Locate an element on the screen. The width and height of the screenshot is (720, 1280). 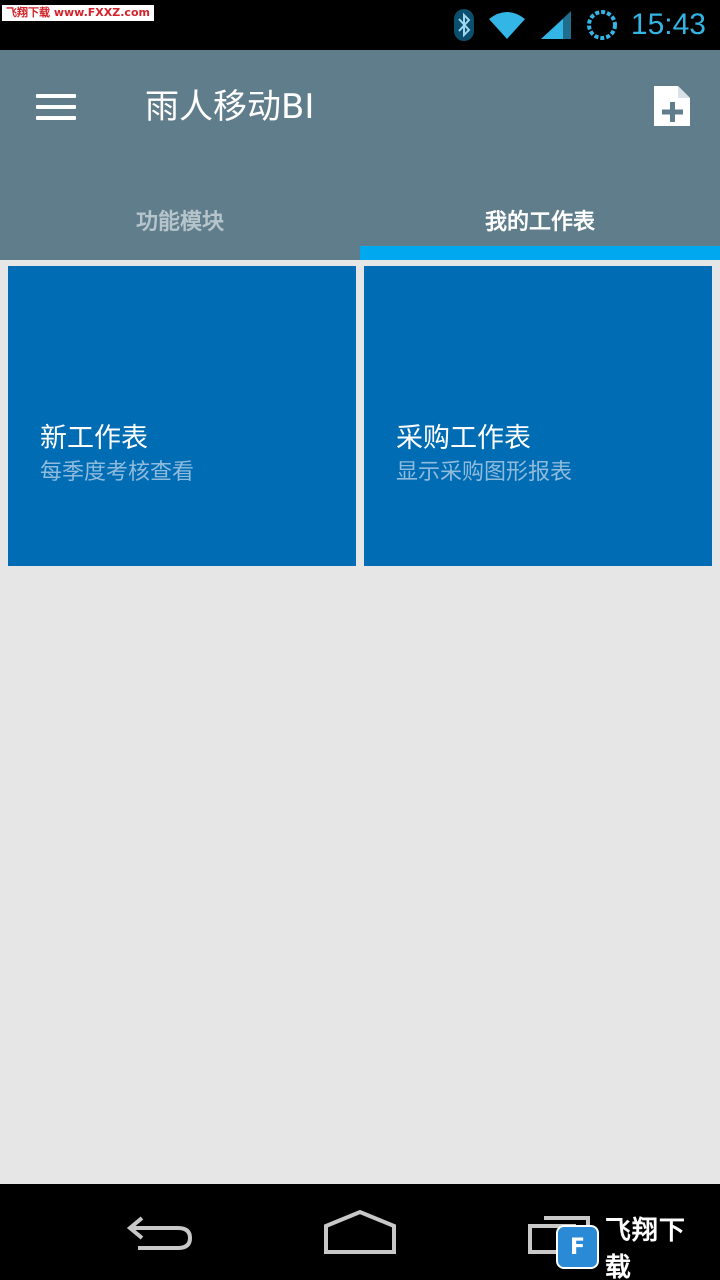
tab-bar: 功能模块 我的工作表 is located at coordinates (360, 220).